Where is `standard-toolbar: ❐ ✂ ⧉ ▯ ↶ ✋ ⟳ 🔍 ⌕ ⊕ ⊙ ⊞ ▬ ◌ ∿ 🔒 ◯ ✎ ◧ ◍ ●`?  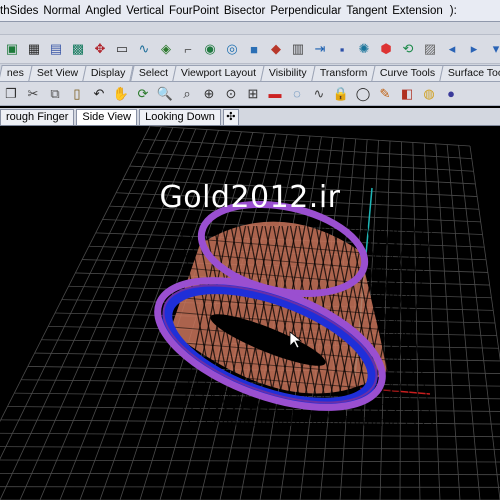
standard-toolbar: ❐ ✂ ⧉ ▯ ↶ ✋ ⟳ 🔍 ⌕ ⊕ ⊙ ⊞ ▬ ◌ ∿ 🔒 ◯ ✎ ◧ ◍ ● is located at coordinates (250, 94).